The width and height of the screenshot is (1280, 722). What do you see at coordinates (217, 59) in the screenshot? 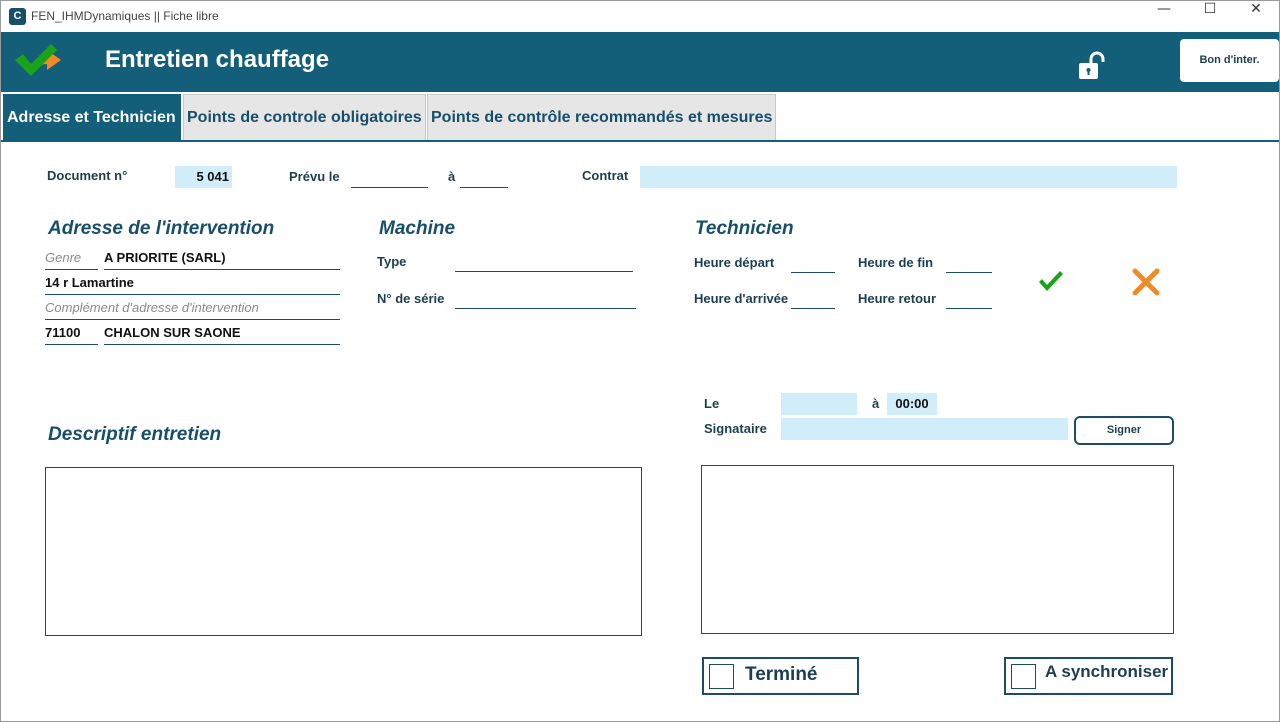
I see `page-title: Entretien chauffage` at bounding box center [217, 59].